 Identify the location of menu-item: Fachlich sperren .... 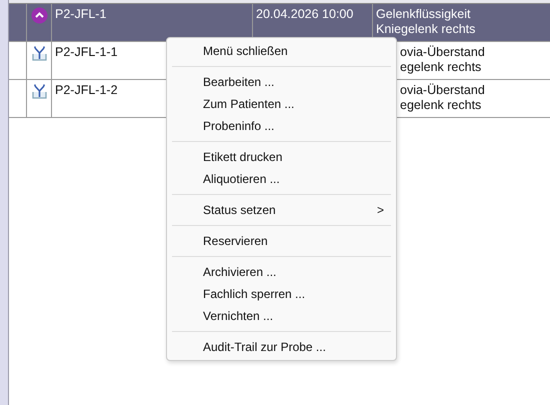
(281, 294).